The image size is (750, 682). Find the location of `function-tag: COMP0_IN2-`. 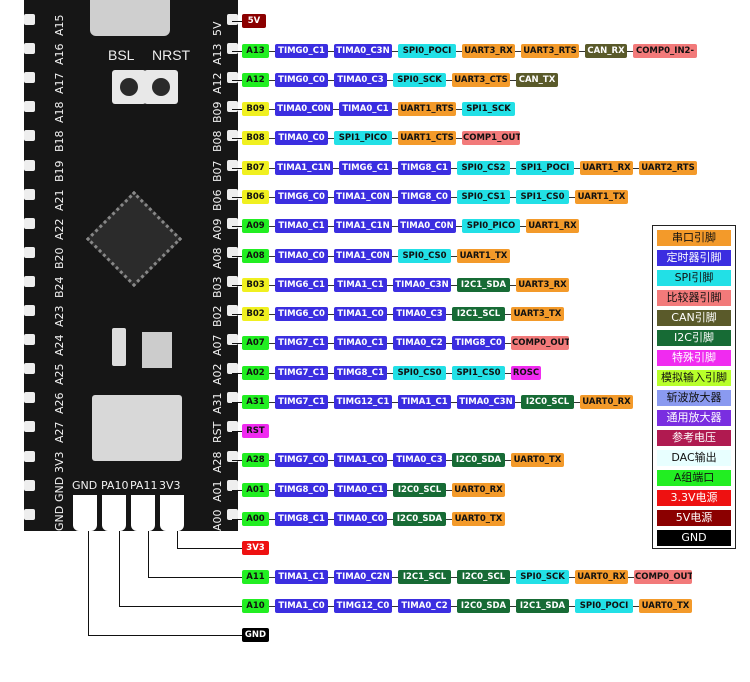

function-tag: COMP0_IN2- is located at coordinates (665, 51).